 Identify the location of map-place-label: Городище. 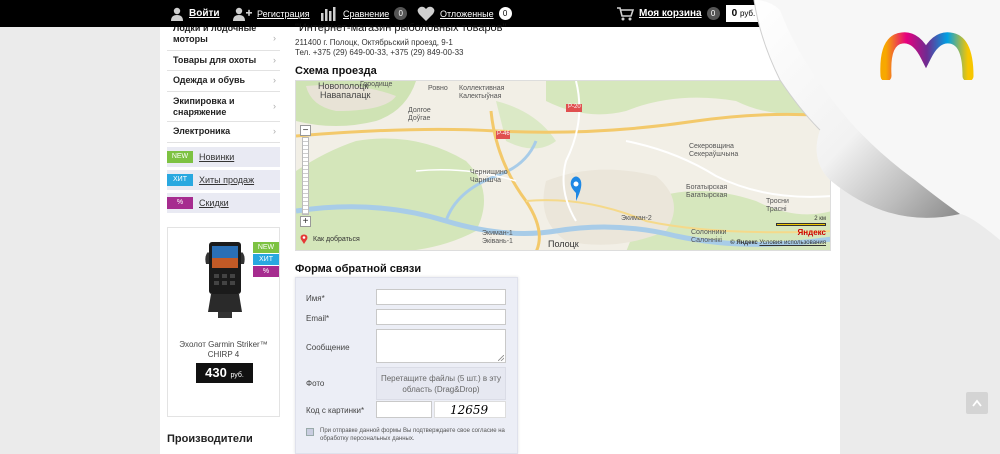
(376, 84).